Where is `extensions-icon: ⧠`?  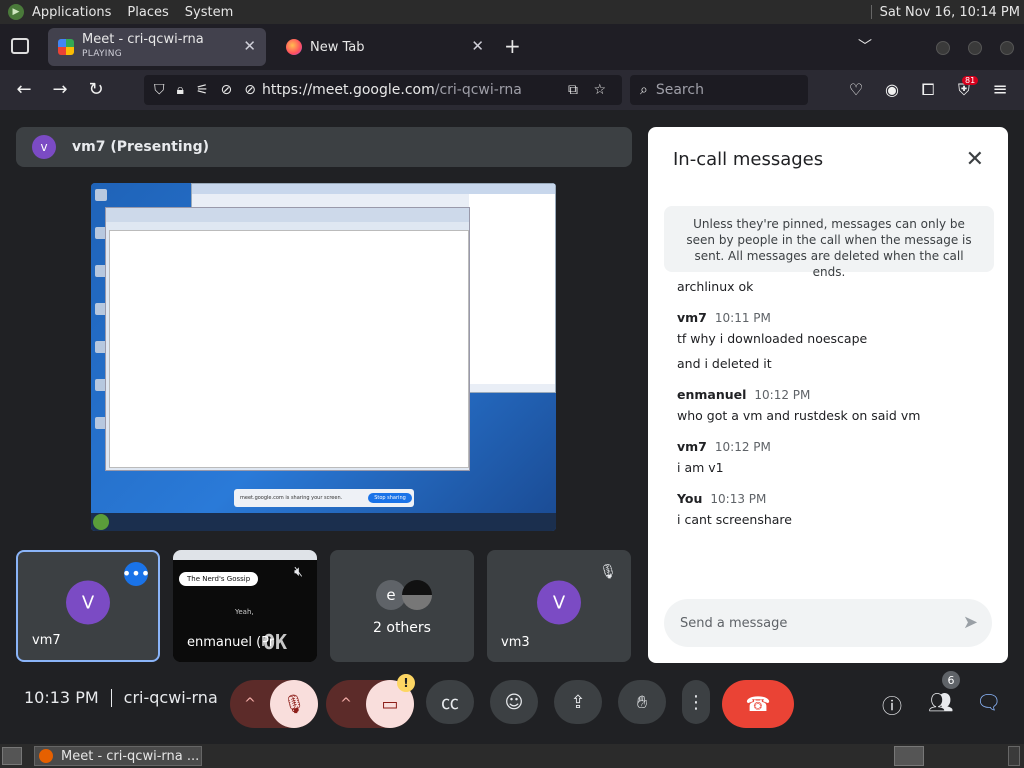
extensions-icon: ⧠ is located at coordinates (928, 90).